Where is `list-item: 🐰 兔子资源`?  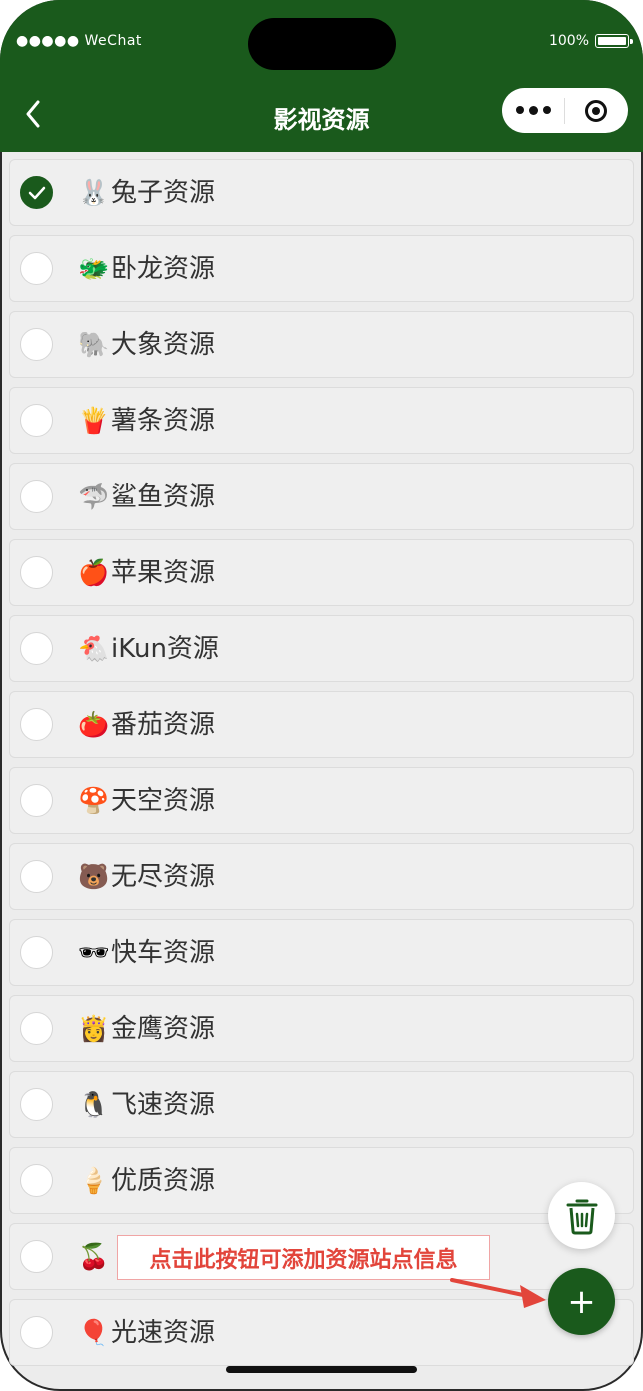
list-item: 🐰 兔子资源 is located at coordinates (321, 192).